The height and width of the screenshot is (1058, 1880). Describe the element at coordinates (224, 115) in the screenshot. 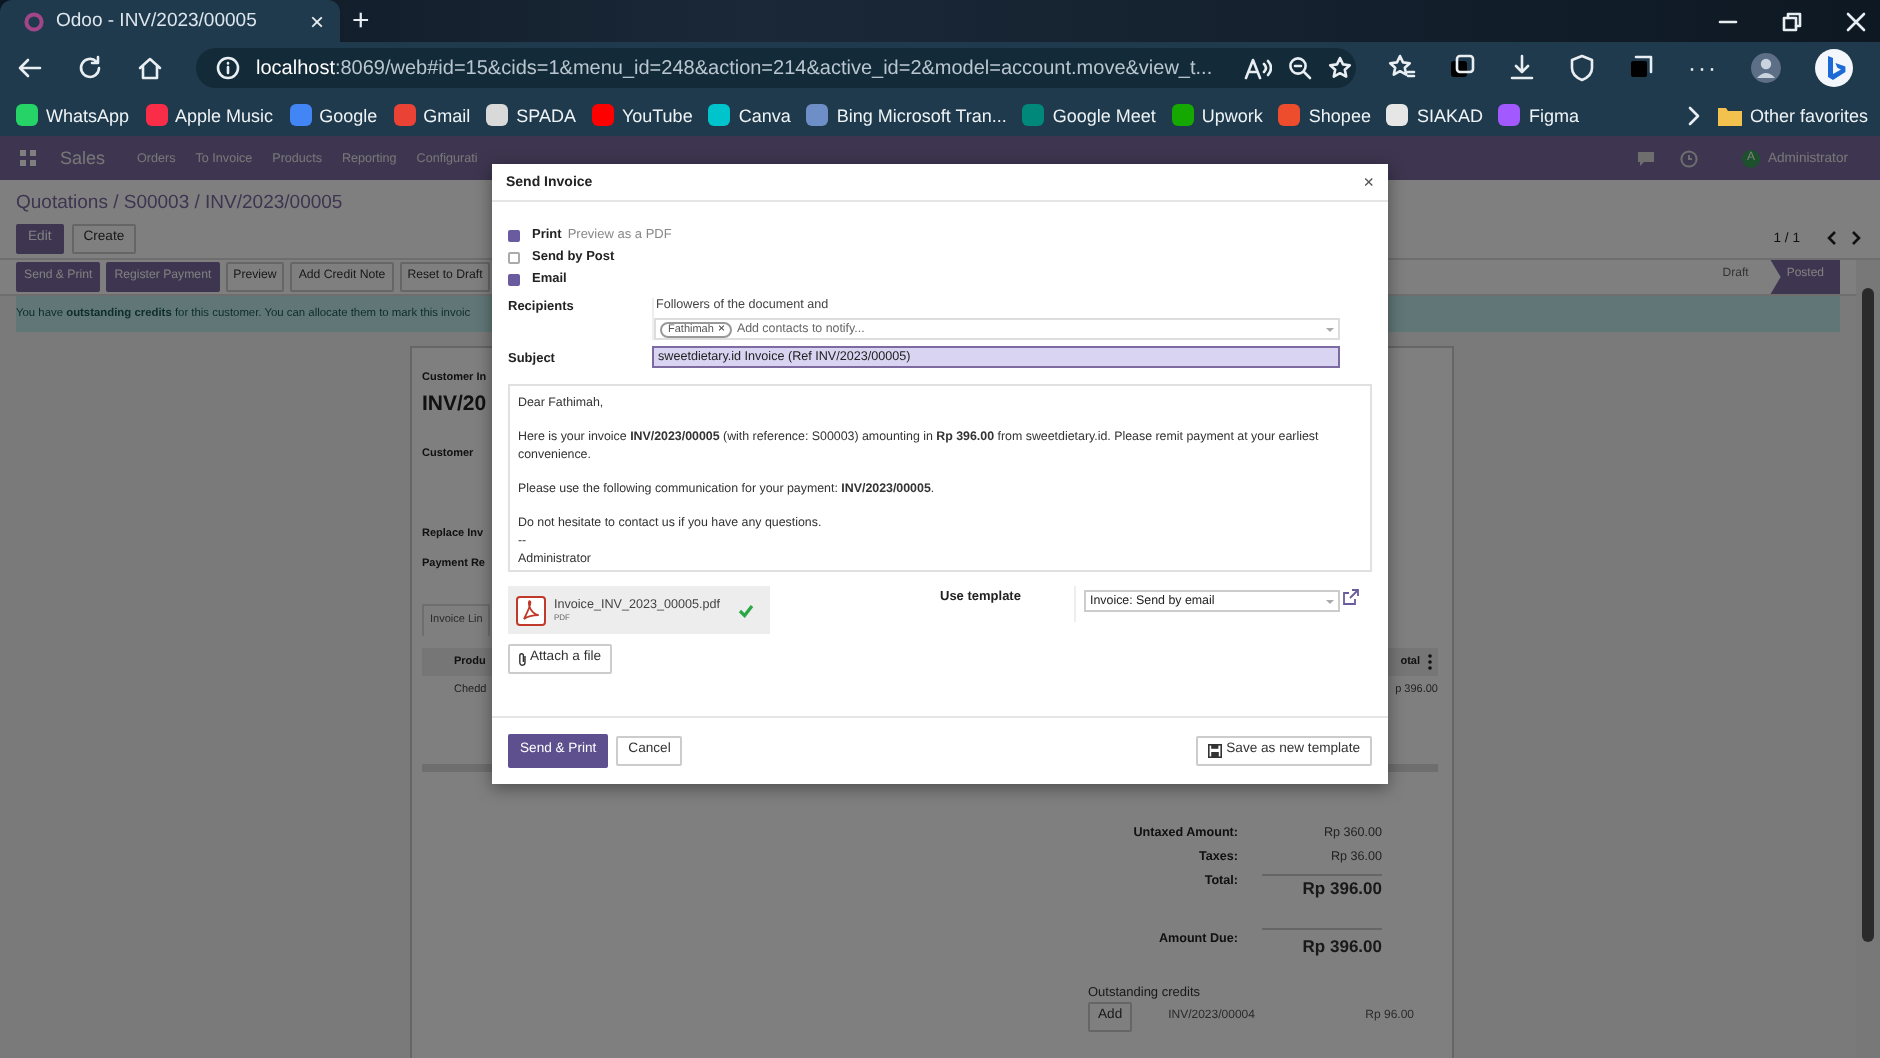

I see `bookmark-label: Apple Music` at that location.